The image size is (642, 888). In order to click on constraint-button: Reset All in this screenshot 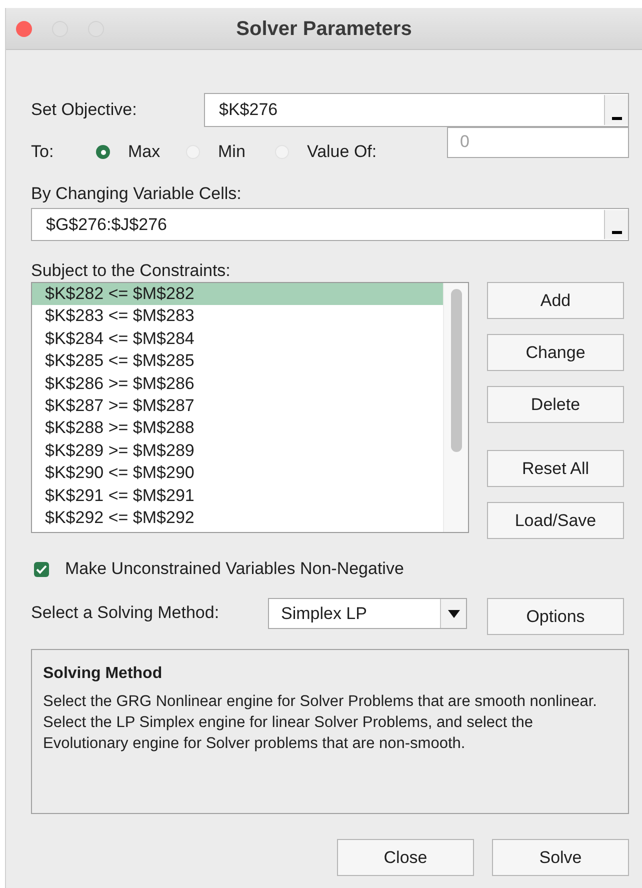, I will do `click(555, 468)`.